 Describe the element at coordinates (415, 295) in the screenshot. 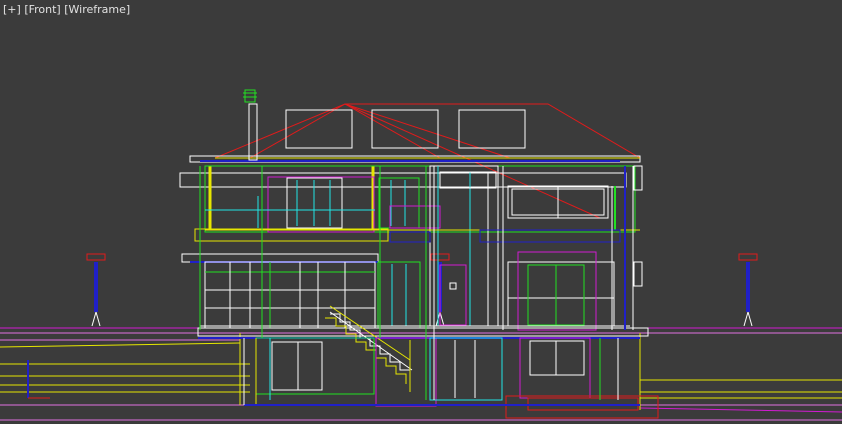

I see `ground-floor` at that location.